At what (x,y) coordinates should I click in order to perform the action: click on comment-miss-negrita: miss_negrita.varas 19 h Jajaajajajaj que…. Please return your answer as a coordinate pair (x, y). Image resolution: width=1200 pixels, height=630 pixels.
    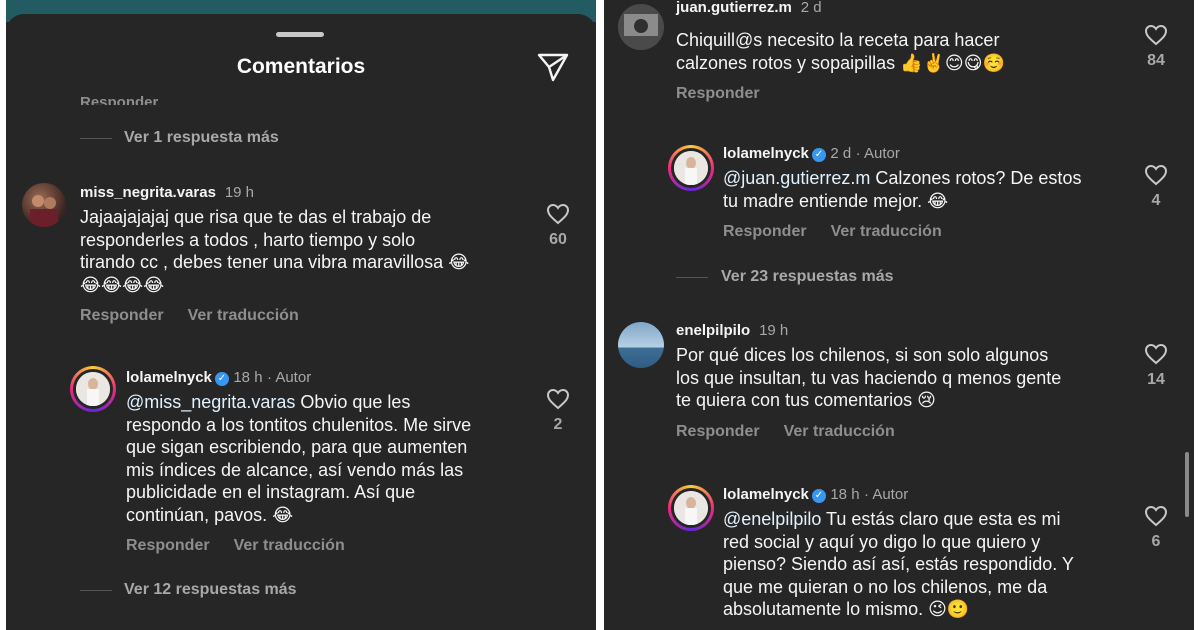
    Looking at the image, I should click on (305, 254).